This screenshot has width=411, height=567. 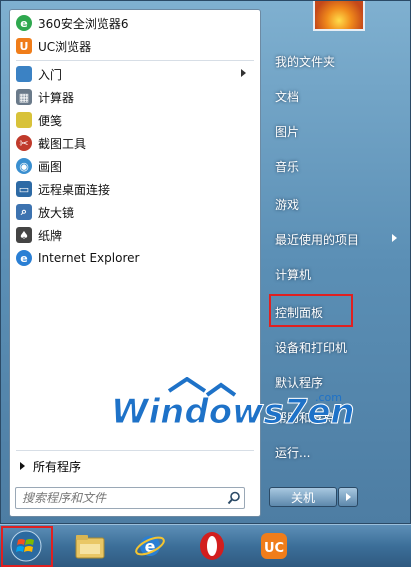 I want to click on all-programs-label: 所有程序, so click(x=57, y=466).